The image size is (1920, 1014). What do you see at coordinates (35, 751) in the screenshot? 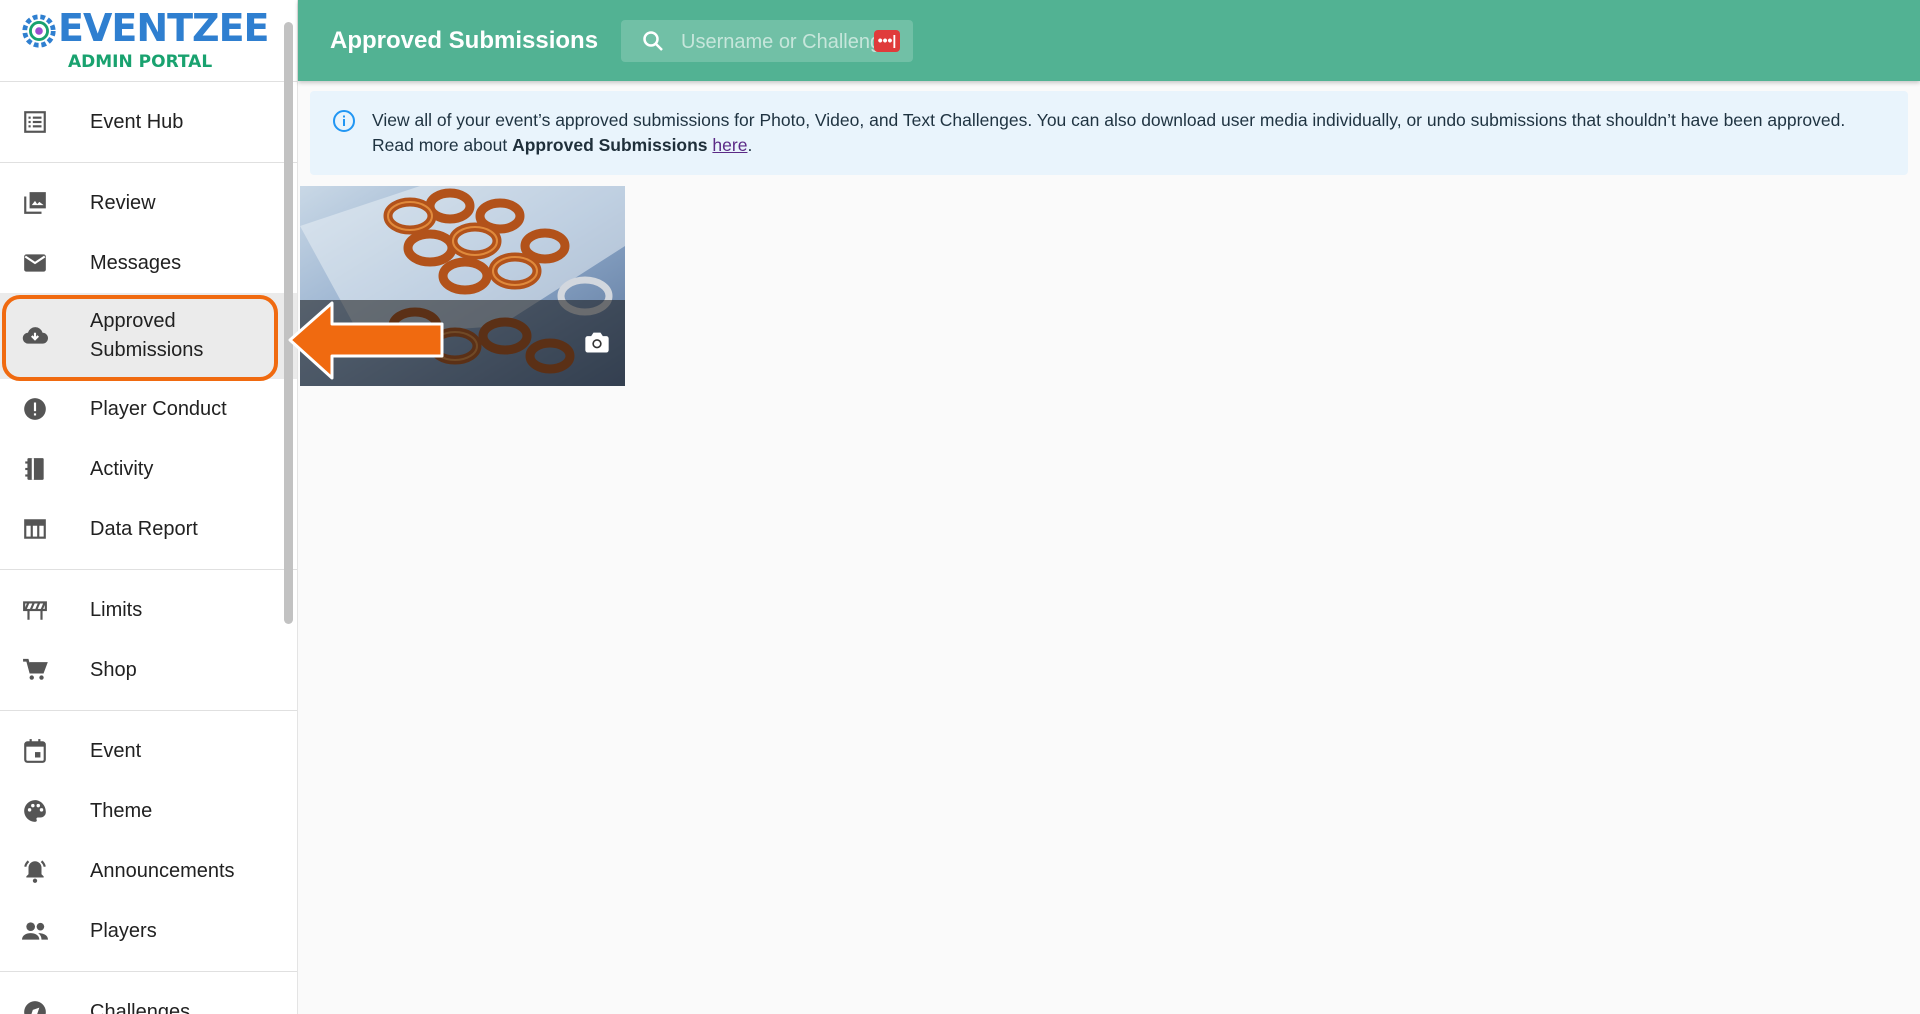
I see `calendar-icon` at bounding box center [35, 751].